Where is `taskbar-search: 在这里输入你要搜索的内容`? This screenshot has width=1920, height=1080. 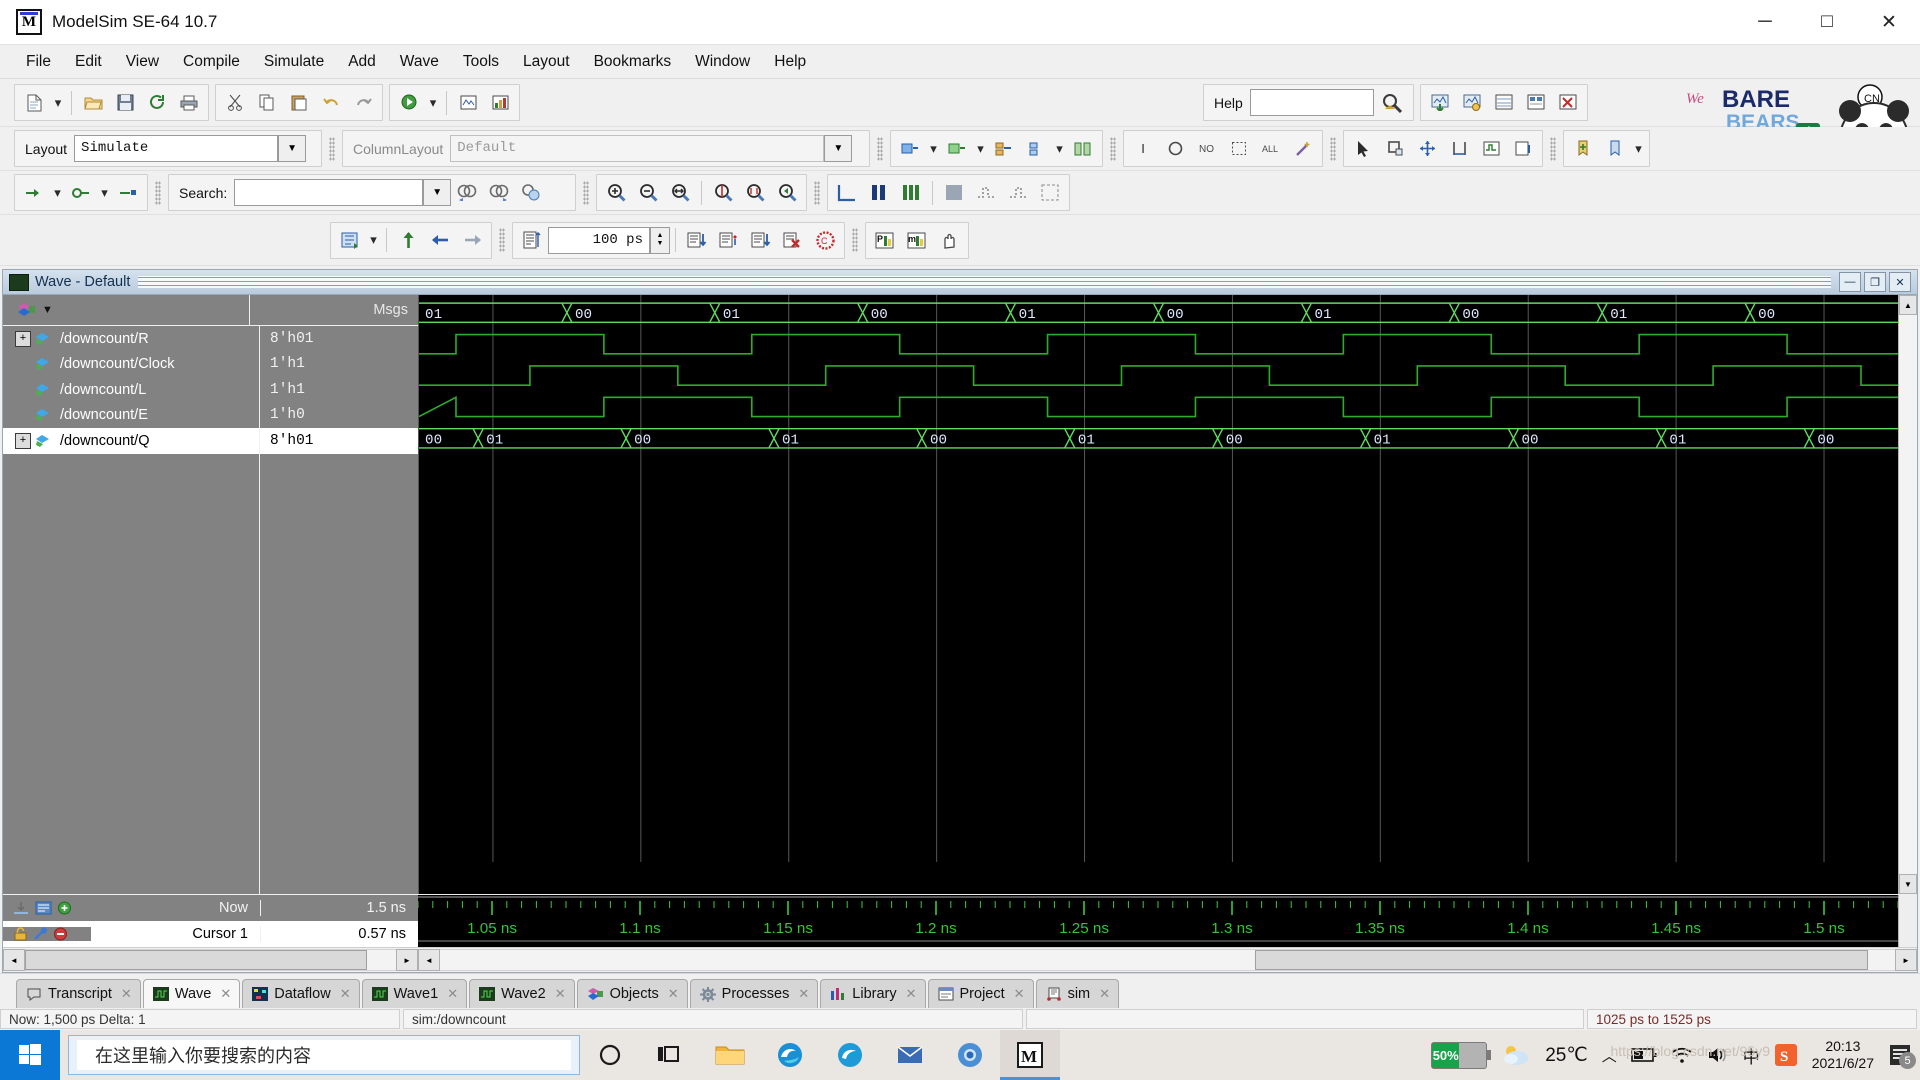 taskbar-search: 在这里输入你要搜索的内容 is located at coordinates (324, 1055).